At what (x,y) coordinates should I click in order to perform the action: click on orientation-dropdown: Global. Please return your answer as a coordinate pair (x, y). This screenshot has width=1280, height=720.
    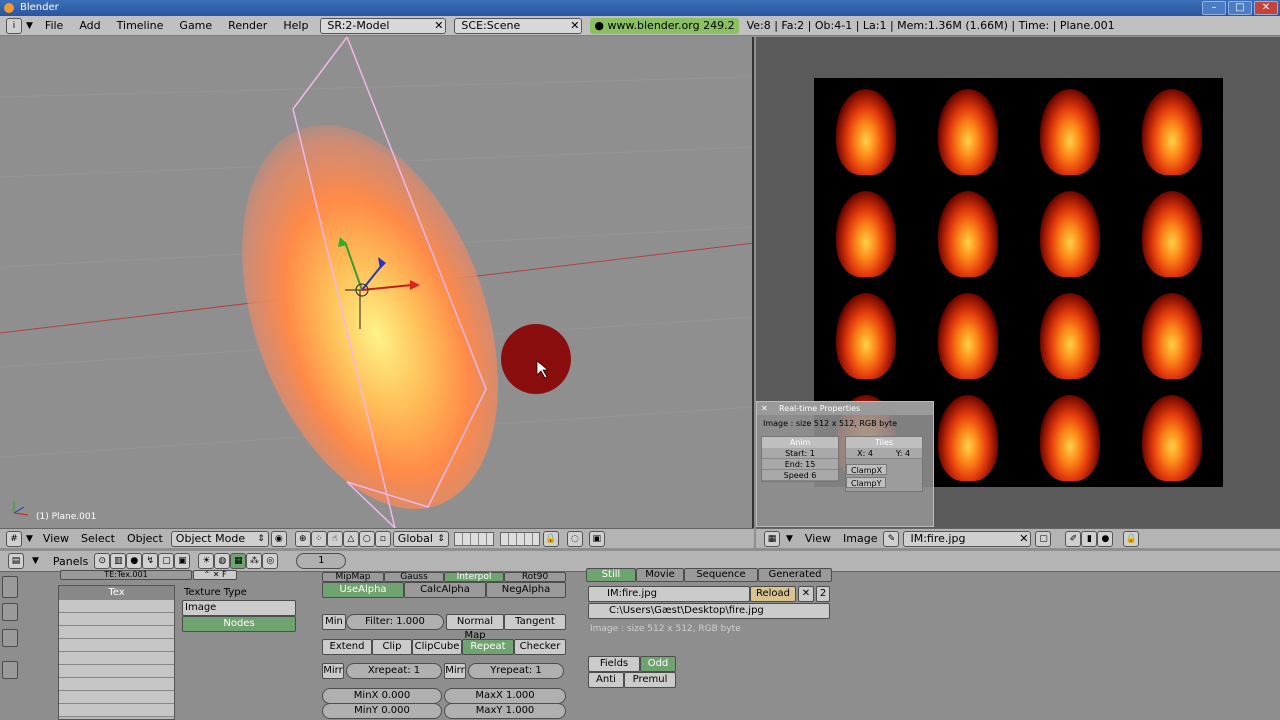
    Looking at the image, I should click on (420, 538).